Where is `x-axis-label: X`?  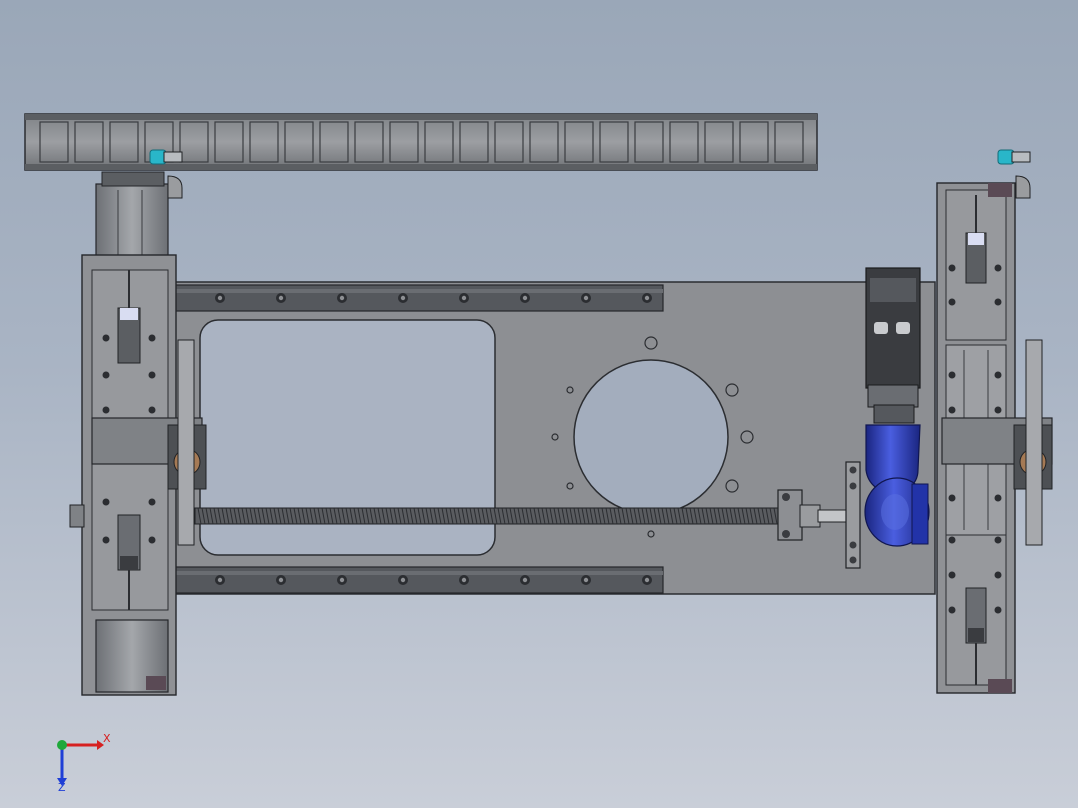 x-axis-label: X is located at coordinates (107, 738).